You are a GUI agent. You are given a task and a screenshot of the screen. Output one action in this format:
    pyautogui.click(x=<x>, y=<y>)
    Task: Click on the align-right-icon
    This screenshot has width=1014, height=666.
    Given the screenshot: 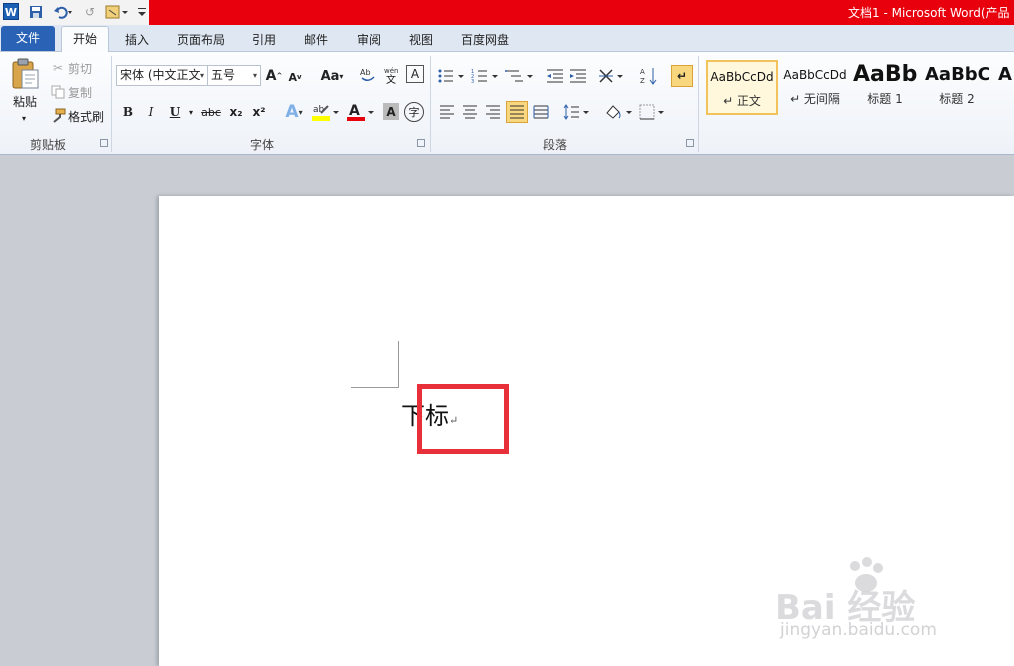 What is the action you would take?
    pyautogui.click(x=493, y=112)
    